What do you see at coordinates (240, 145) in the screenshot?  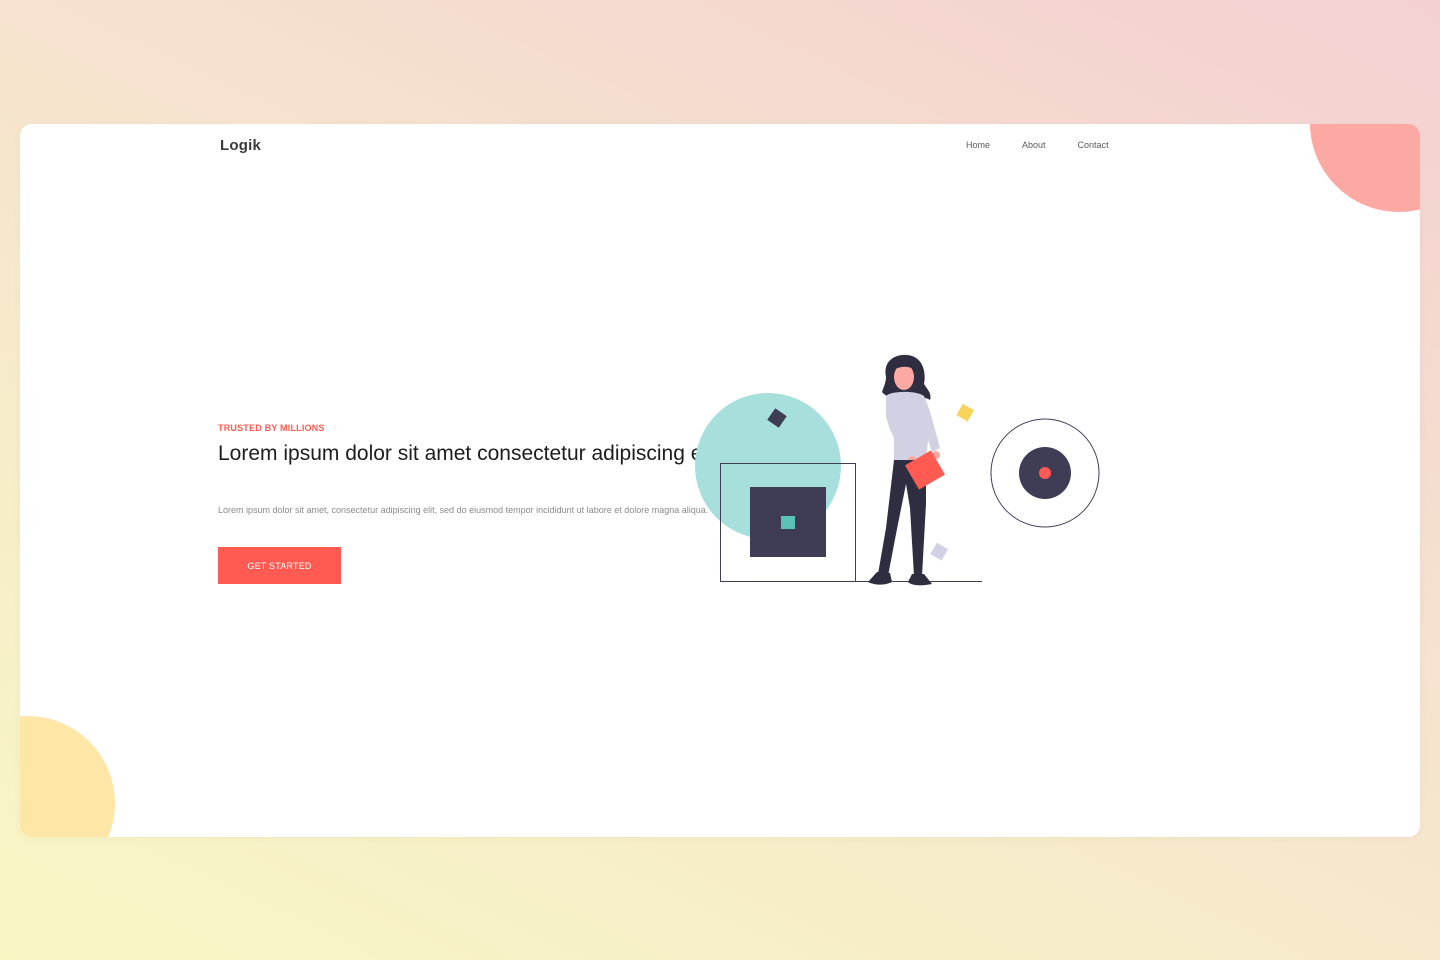 I see `brand-logo: Logik` at bounding box center [240, 145].